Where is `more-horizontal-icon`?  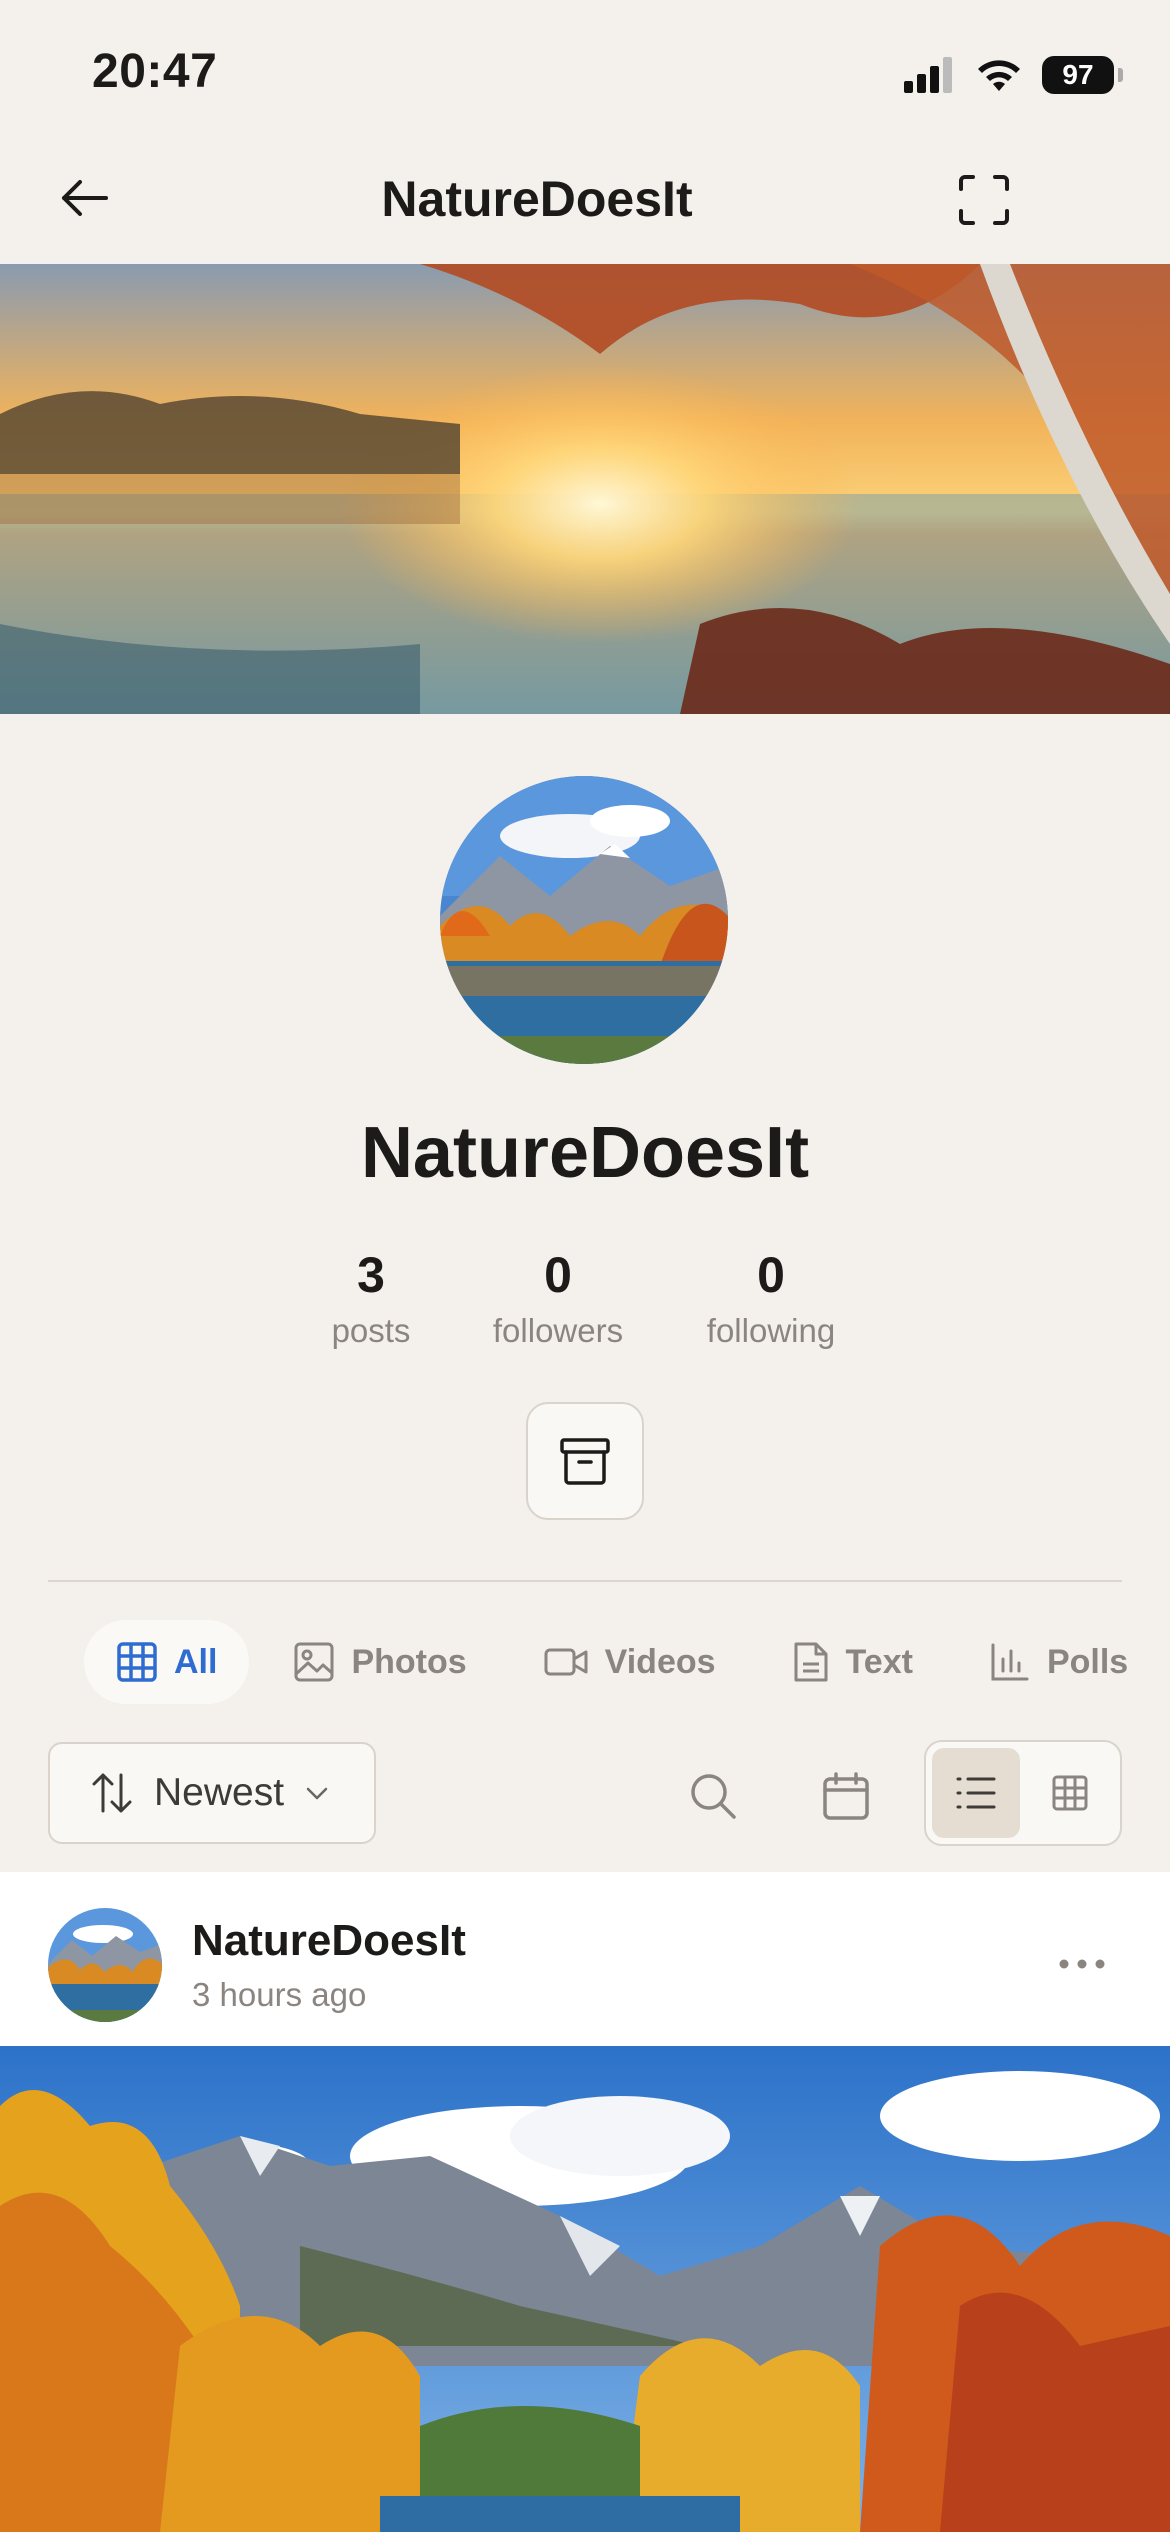 more-horizontal-icon is located at coordinates (1082, 1964).